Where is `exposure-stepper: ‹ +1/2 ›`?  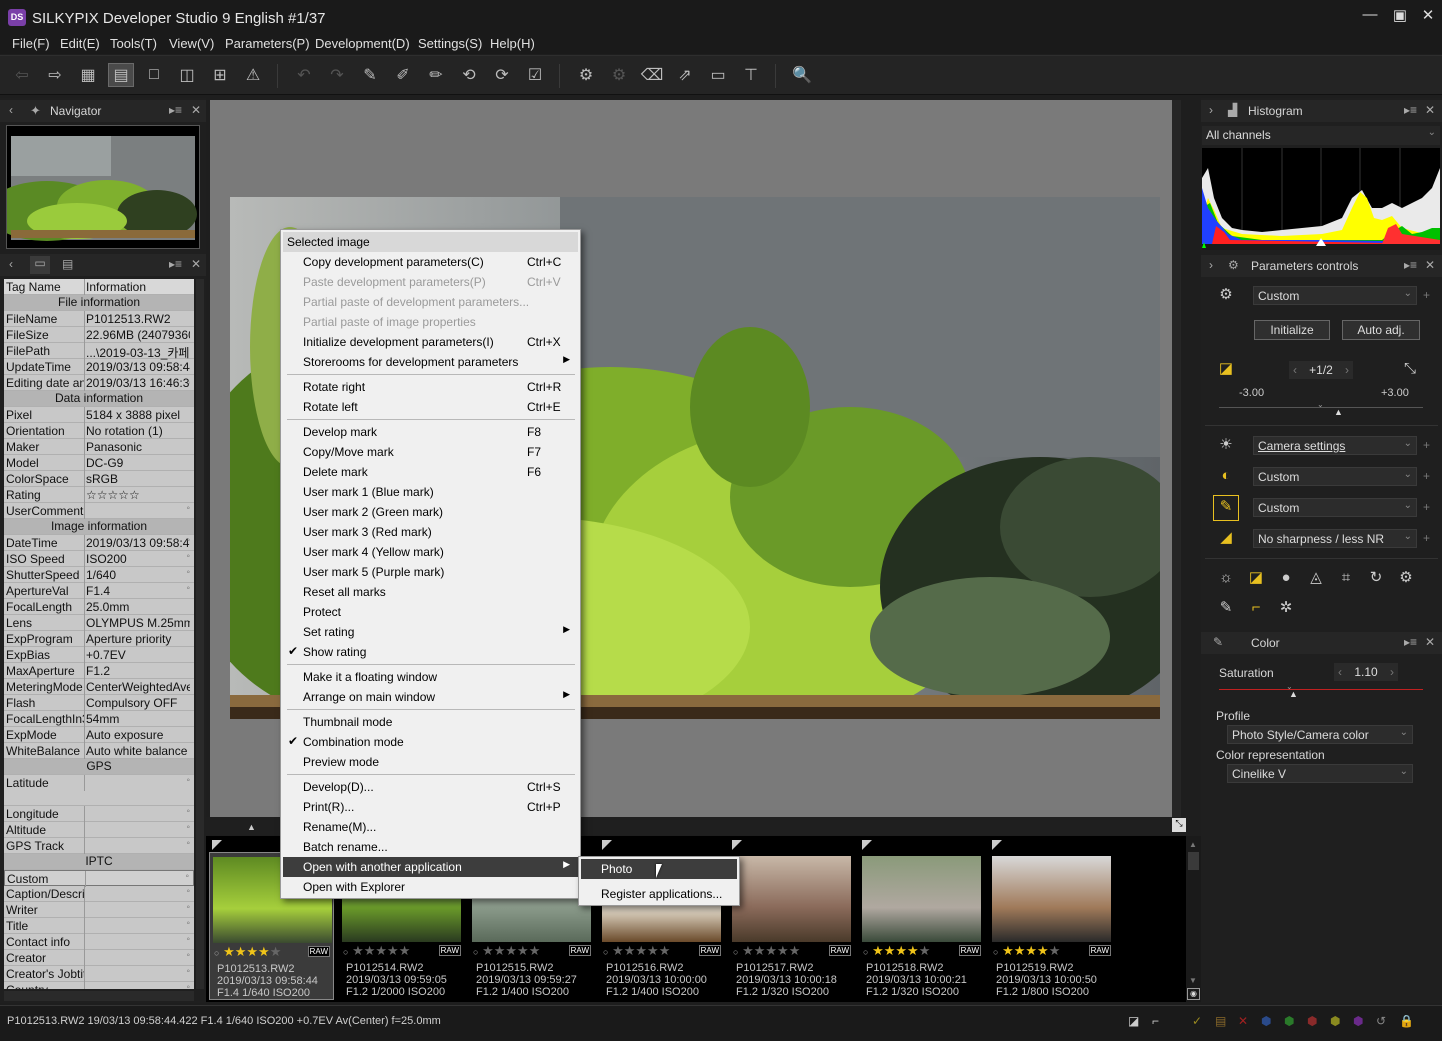
exposure-stepper: ‹ +1/2 › is located at coordinates (1321, 370).